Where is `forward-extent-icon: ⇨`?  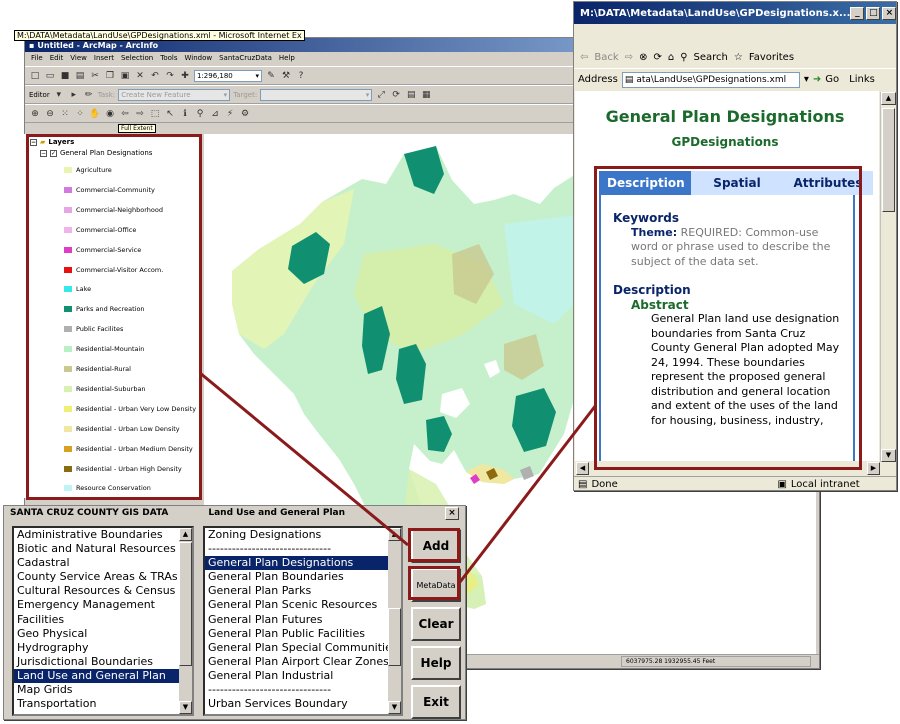
forward-extent-icon: ⇨ is located at coordinates (140, 114).